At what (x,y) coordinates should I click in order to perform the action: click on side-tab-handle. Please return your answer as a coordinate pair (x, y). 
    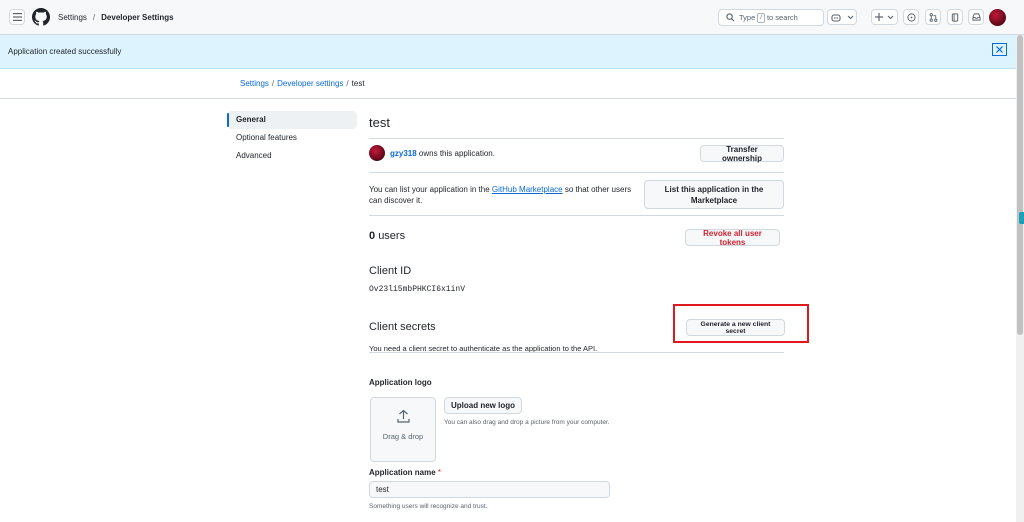
    Looking at the image, I should click on (1021, 218).